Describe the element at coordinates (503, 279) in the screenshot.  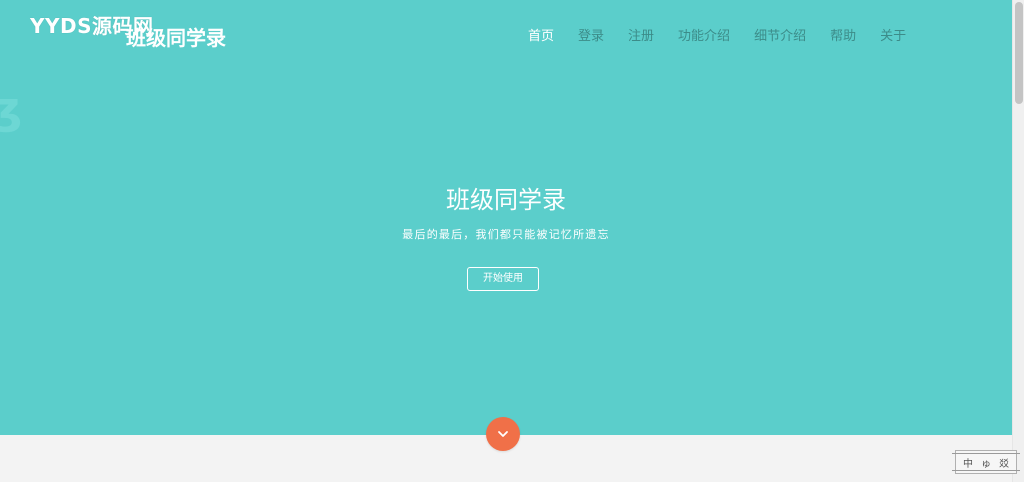
I see `start-button: 开始使用` at that location.